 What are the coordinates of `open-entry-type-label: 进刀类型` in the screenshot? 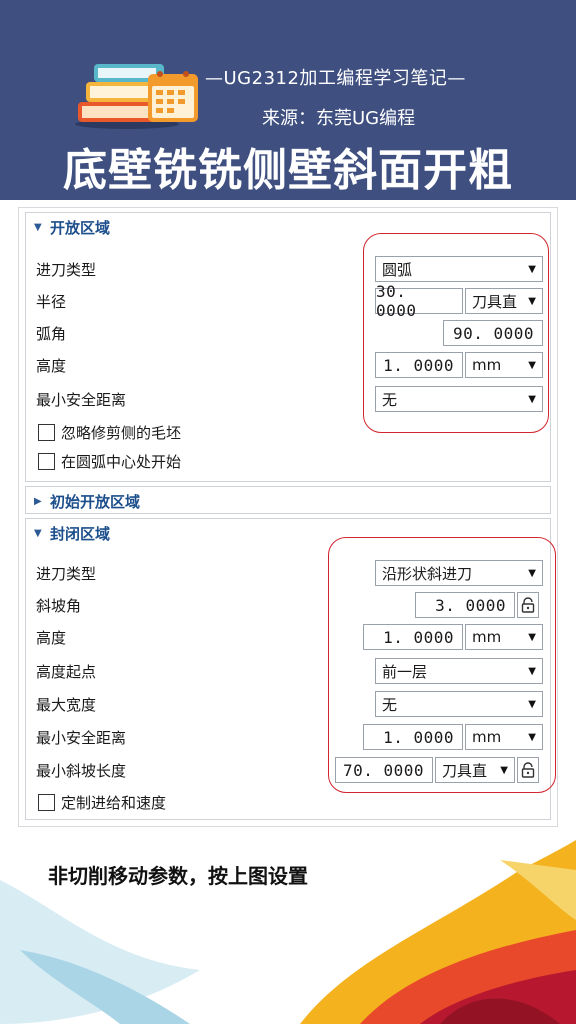 It's located at (66, 269).